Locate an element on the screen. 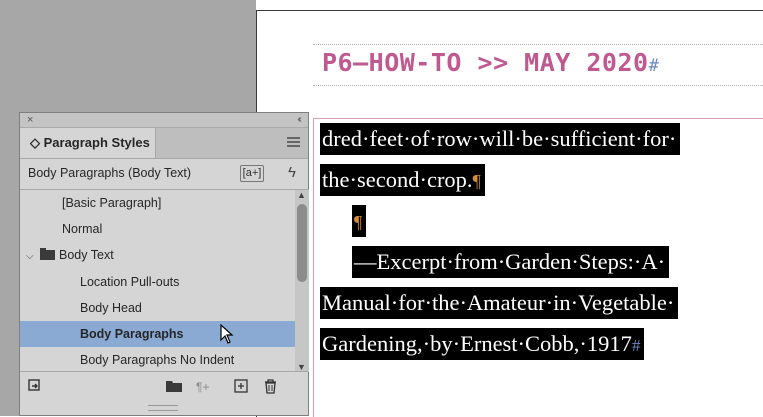  clear-overrides-icon: ¶+ is located at coordinates (202, 387).